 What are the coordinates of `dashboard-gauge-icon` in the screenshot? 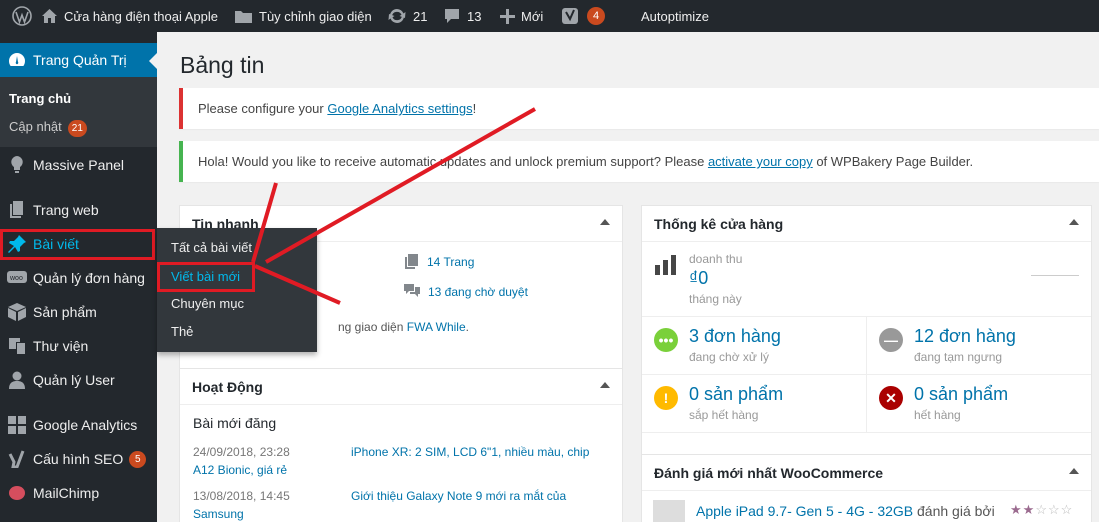 It's located at (16, 60).